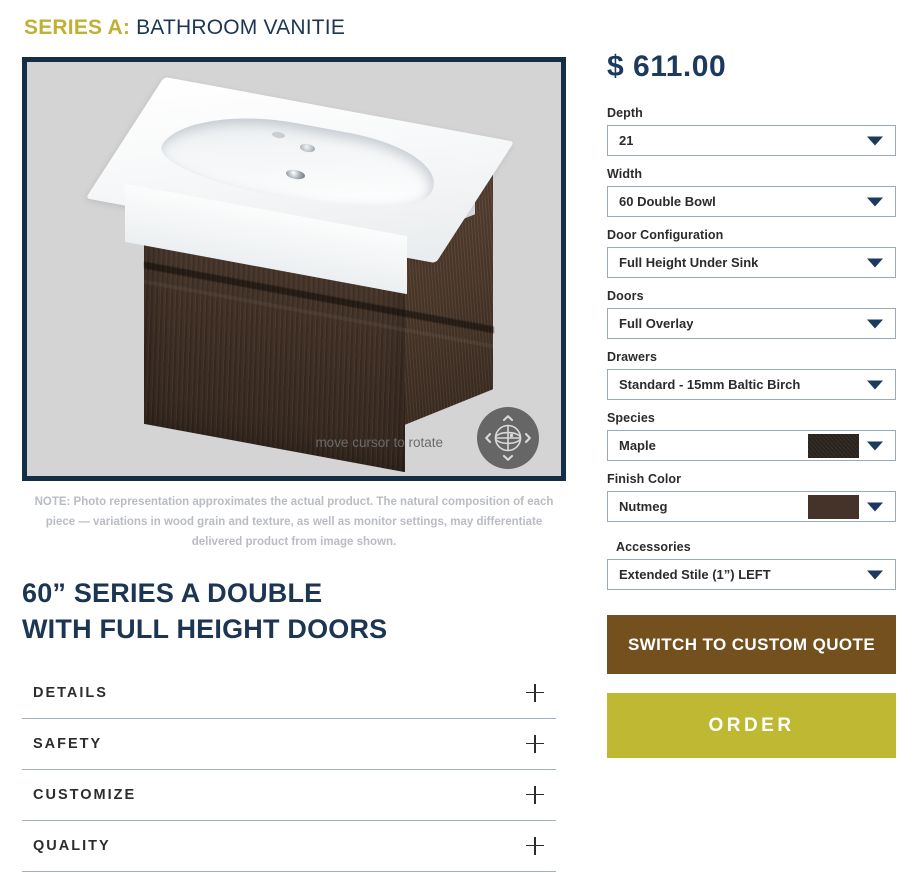 The height and width of the screenshot is (873, 918). What do you see at coordinates (241, 27) in the screenshot?
I see `series-name: BATHROOM VANITIE` at bounding box center [241, 27].